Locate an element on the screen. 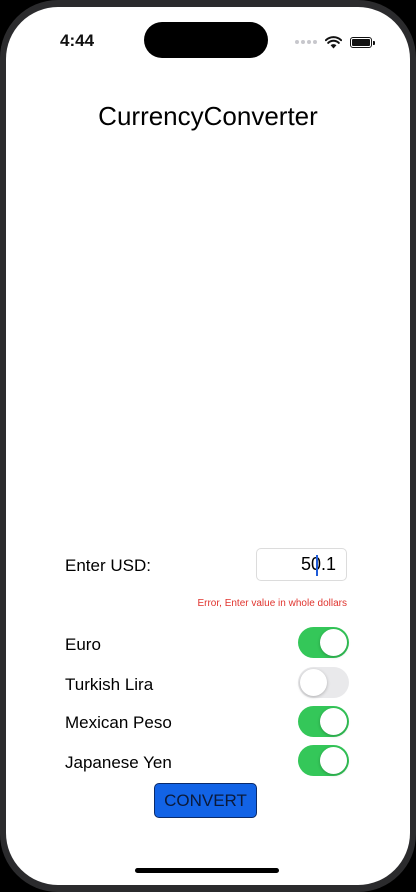 This screenshot has width=416, height=892. wifi-icon is located at coordinates (333, 41).